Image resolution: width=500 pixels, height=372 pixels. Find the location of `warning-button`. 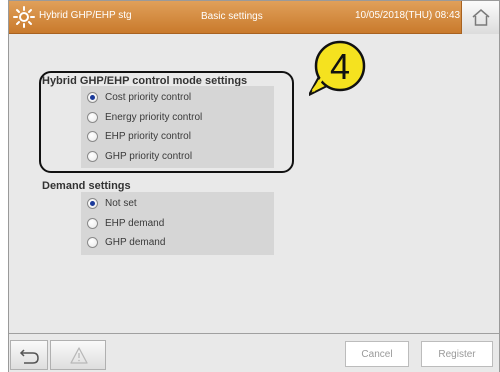

warning-button is located at coordinates (78, 355).